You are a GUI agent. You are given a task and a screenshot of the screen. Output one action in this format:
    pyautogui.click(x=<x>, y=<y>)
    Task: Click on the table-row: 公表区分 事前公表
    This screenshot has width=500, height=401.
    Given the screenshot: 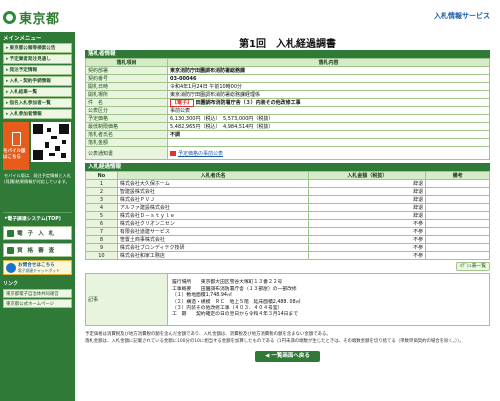 What is the action you would take?
    pyautogui.click(x=287, y=110)
    